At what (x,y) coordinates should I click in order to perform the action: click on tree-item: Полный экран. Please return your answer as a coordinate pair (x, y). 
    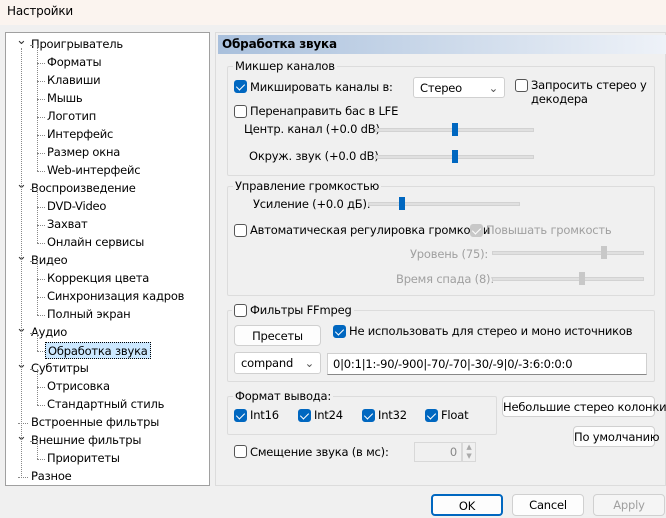
    Looking at the image, I should click on (89, 314).